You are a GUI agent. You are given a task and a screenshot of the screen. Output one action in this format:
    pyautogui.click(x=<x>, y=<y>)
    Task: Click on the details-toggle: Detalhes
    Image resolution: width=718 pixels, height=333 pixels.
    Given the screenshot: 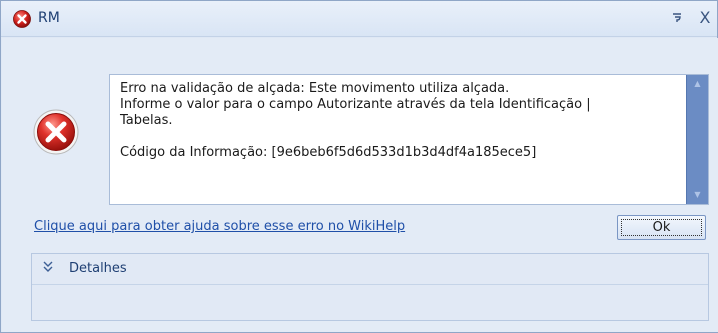 What is the action you would take?
    pyautogui.click(x=370, y=269)
    